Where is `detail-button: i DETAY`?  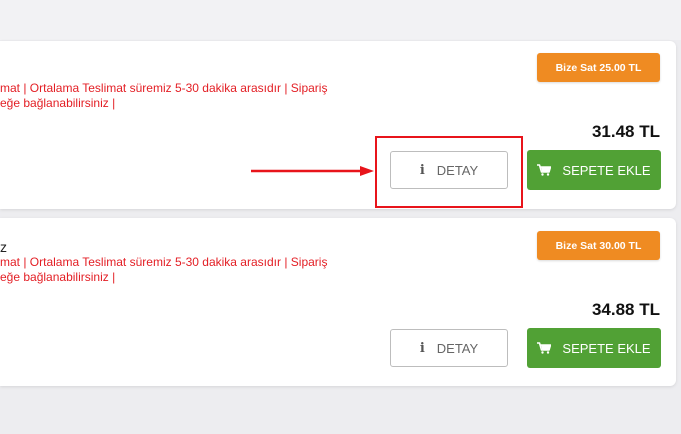 detail-button: i DETAY is located at coordinates (449, 348).